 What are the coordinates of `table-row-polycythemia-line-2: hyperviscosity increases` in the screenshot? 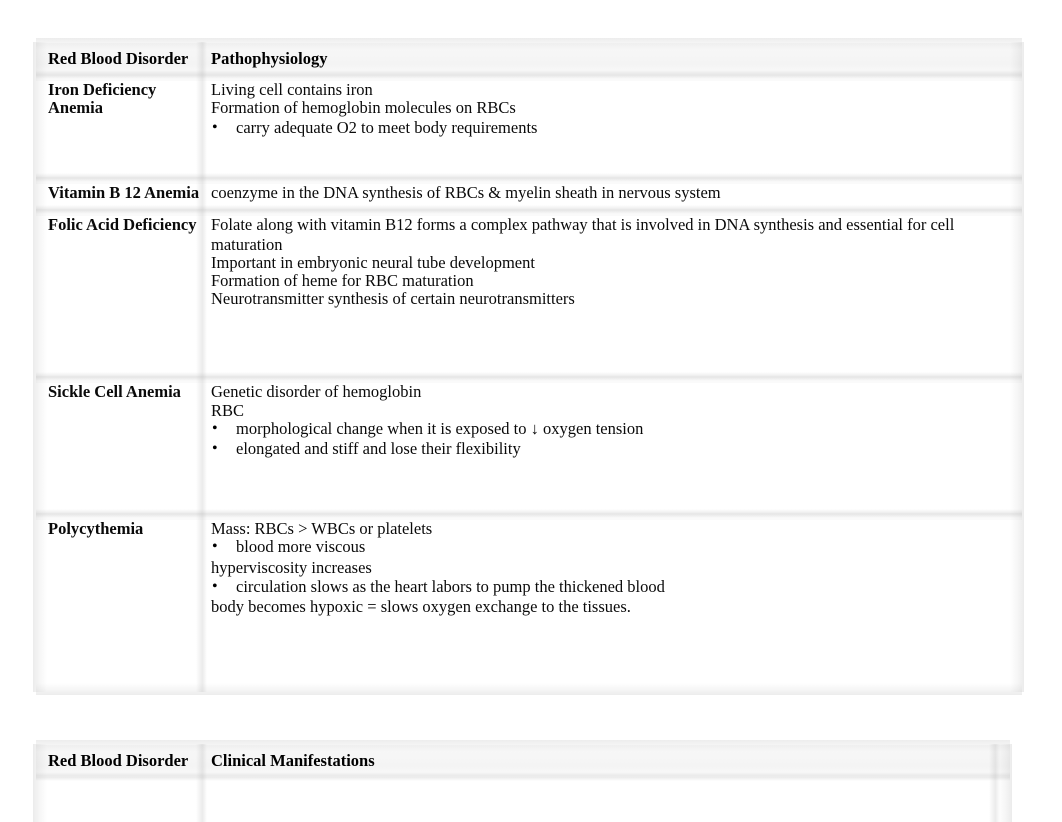 It's located at (291, 567).